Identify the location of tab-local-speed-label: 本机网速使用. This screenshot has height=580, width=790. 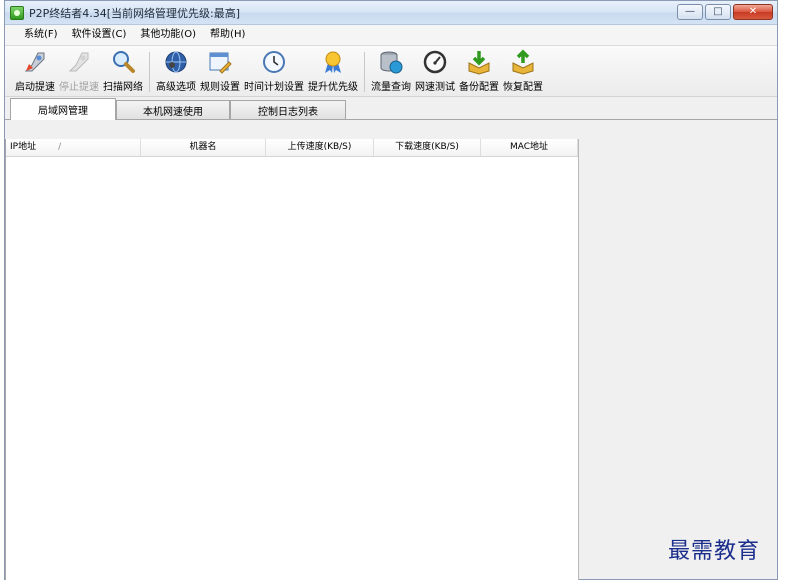
(173, 112).